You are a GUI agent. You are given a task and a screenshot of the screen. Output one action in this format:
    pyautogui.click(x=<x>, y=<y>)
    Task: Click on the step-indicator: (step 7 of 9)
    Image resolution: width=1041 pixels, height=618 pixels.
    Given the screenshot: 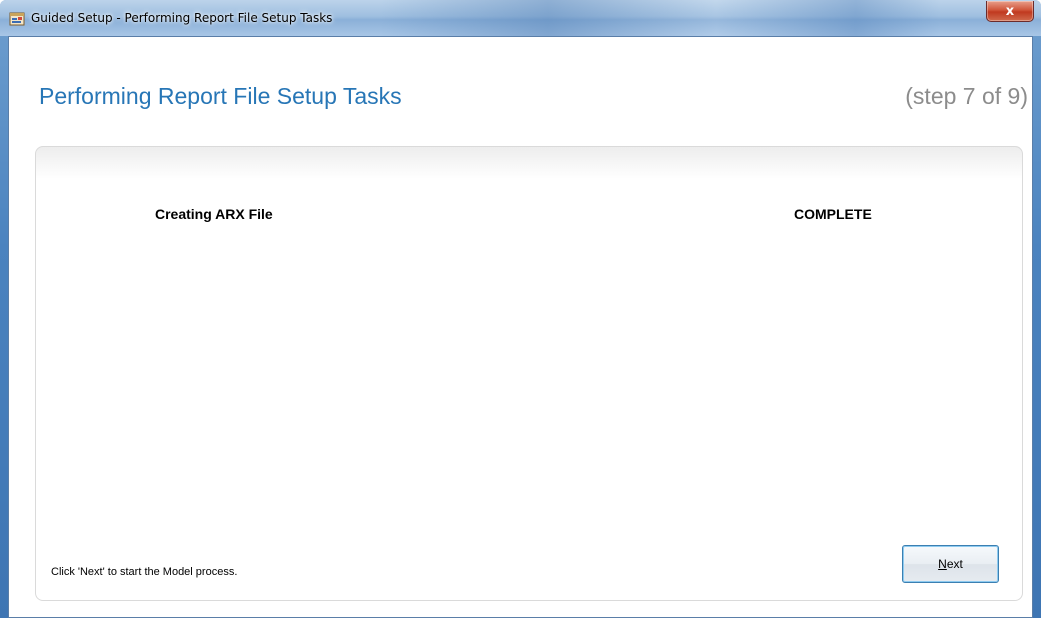 What is the action you would take?
    pyautogui.click(x=966, y=96)
    